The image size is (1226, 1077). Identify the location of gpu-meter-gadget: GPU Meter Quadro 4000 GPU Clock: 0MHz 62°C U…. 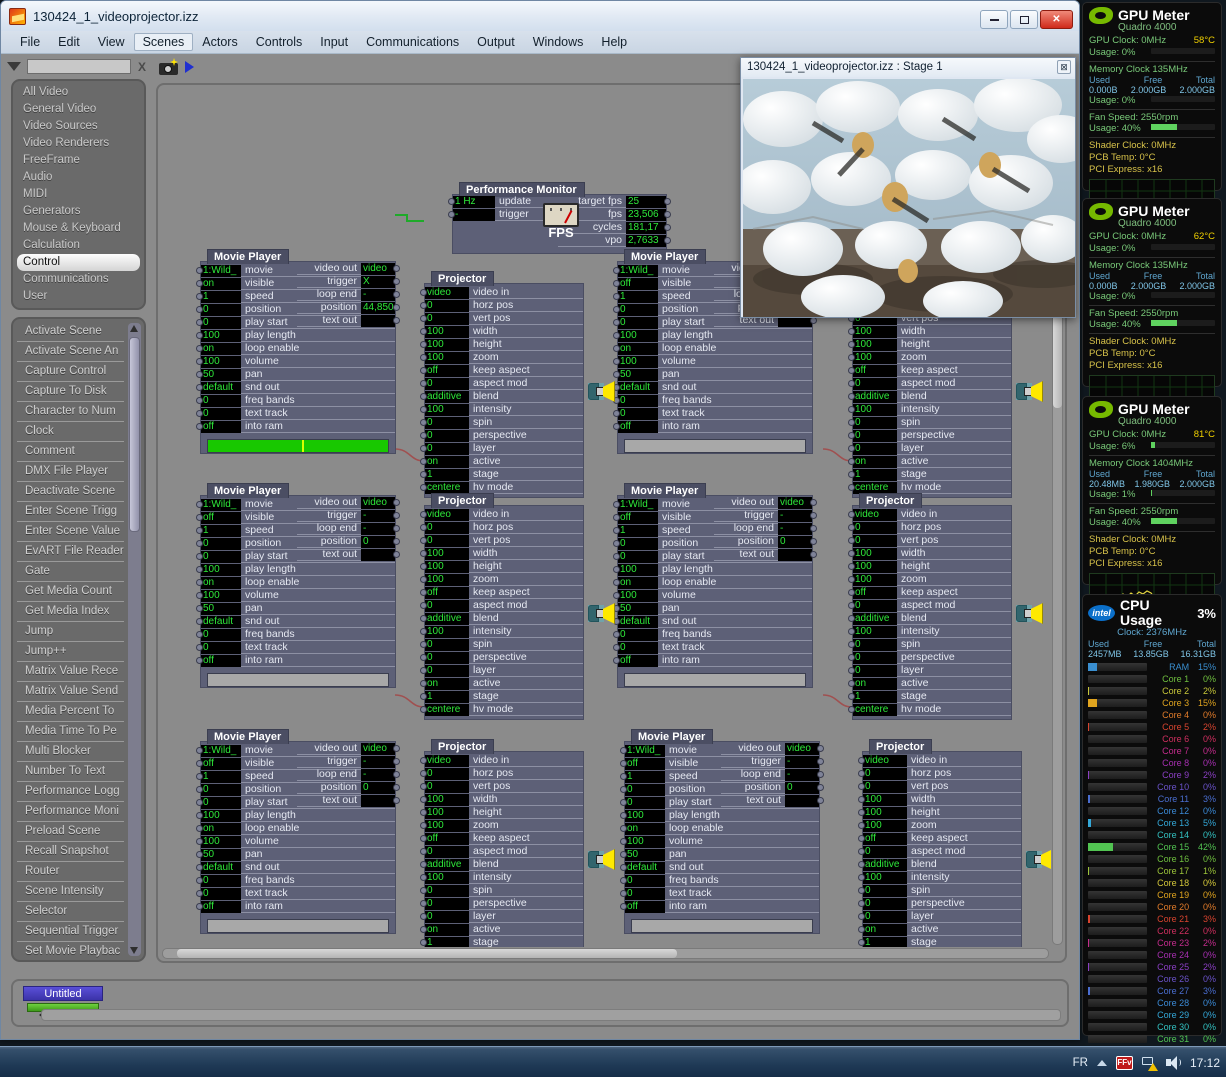
(1152, 309).